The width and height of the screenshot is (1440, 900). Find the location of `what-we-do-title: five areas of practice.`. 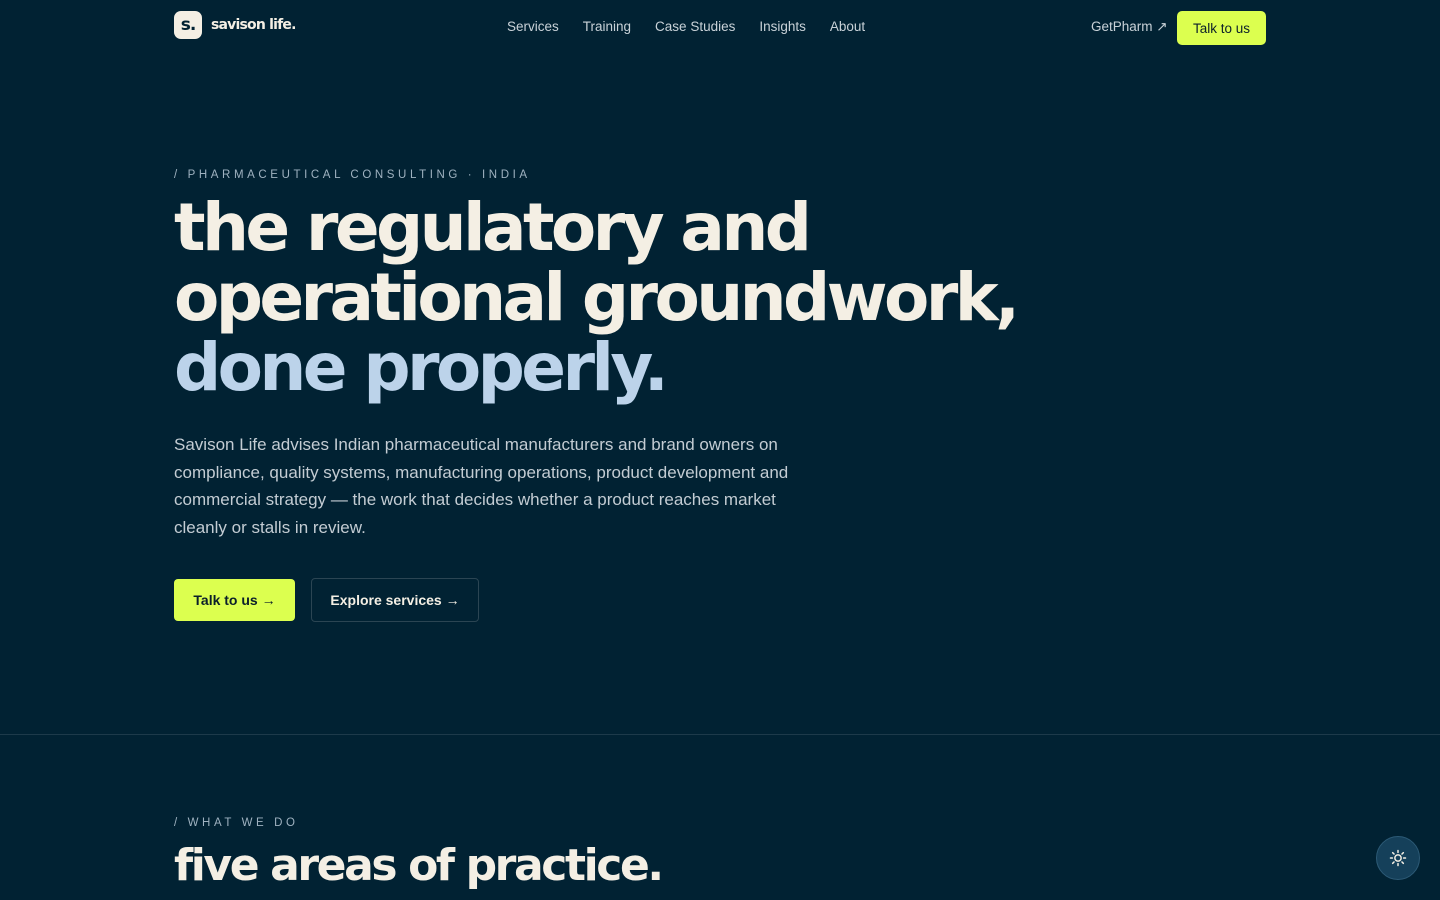

what-we-do-title: five areas of practice. is located at coordinates (419, 865).